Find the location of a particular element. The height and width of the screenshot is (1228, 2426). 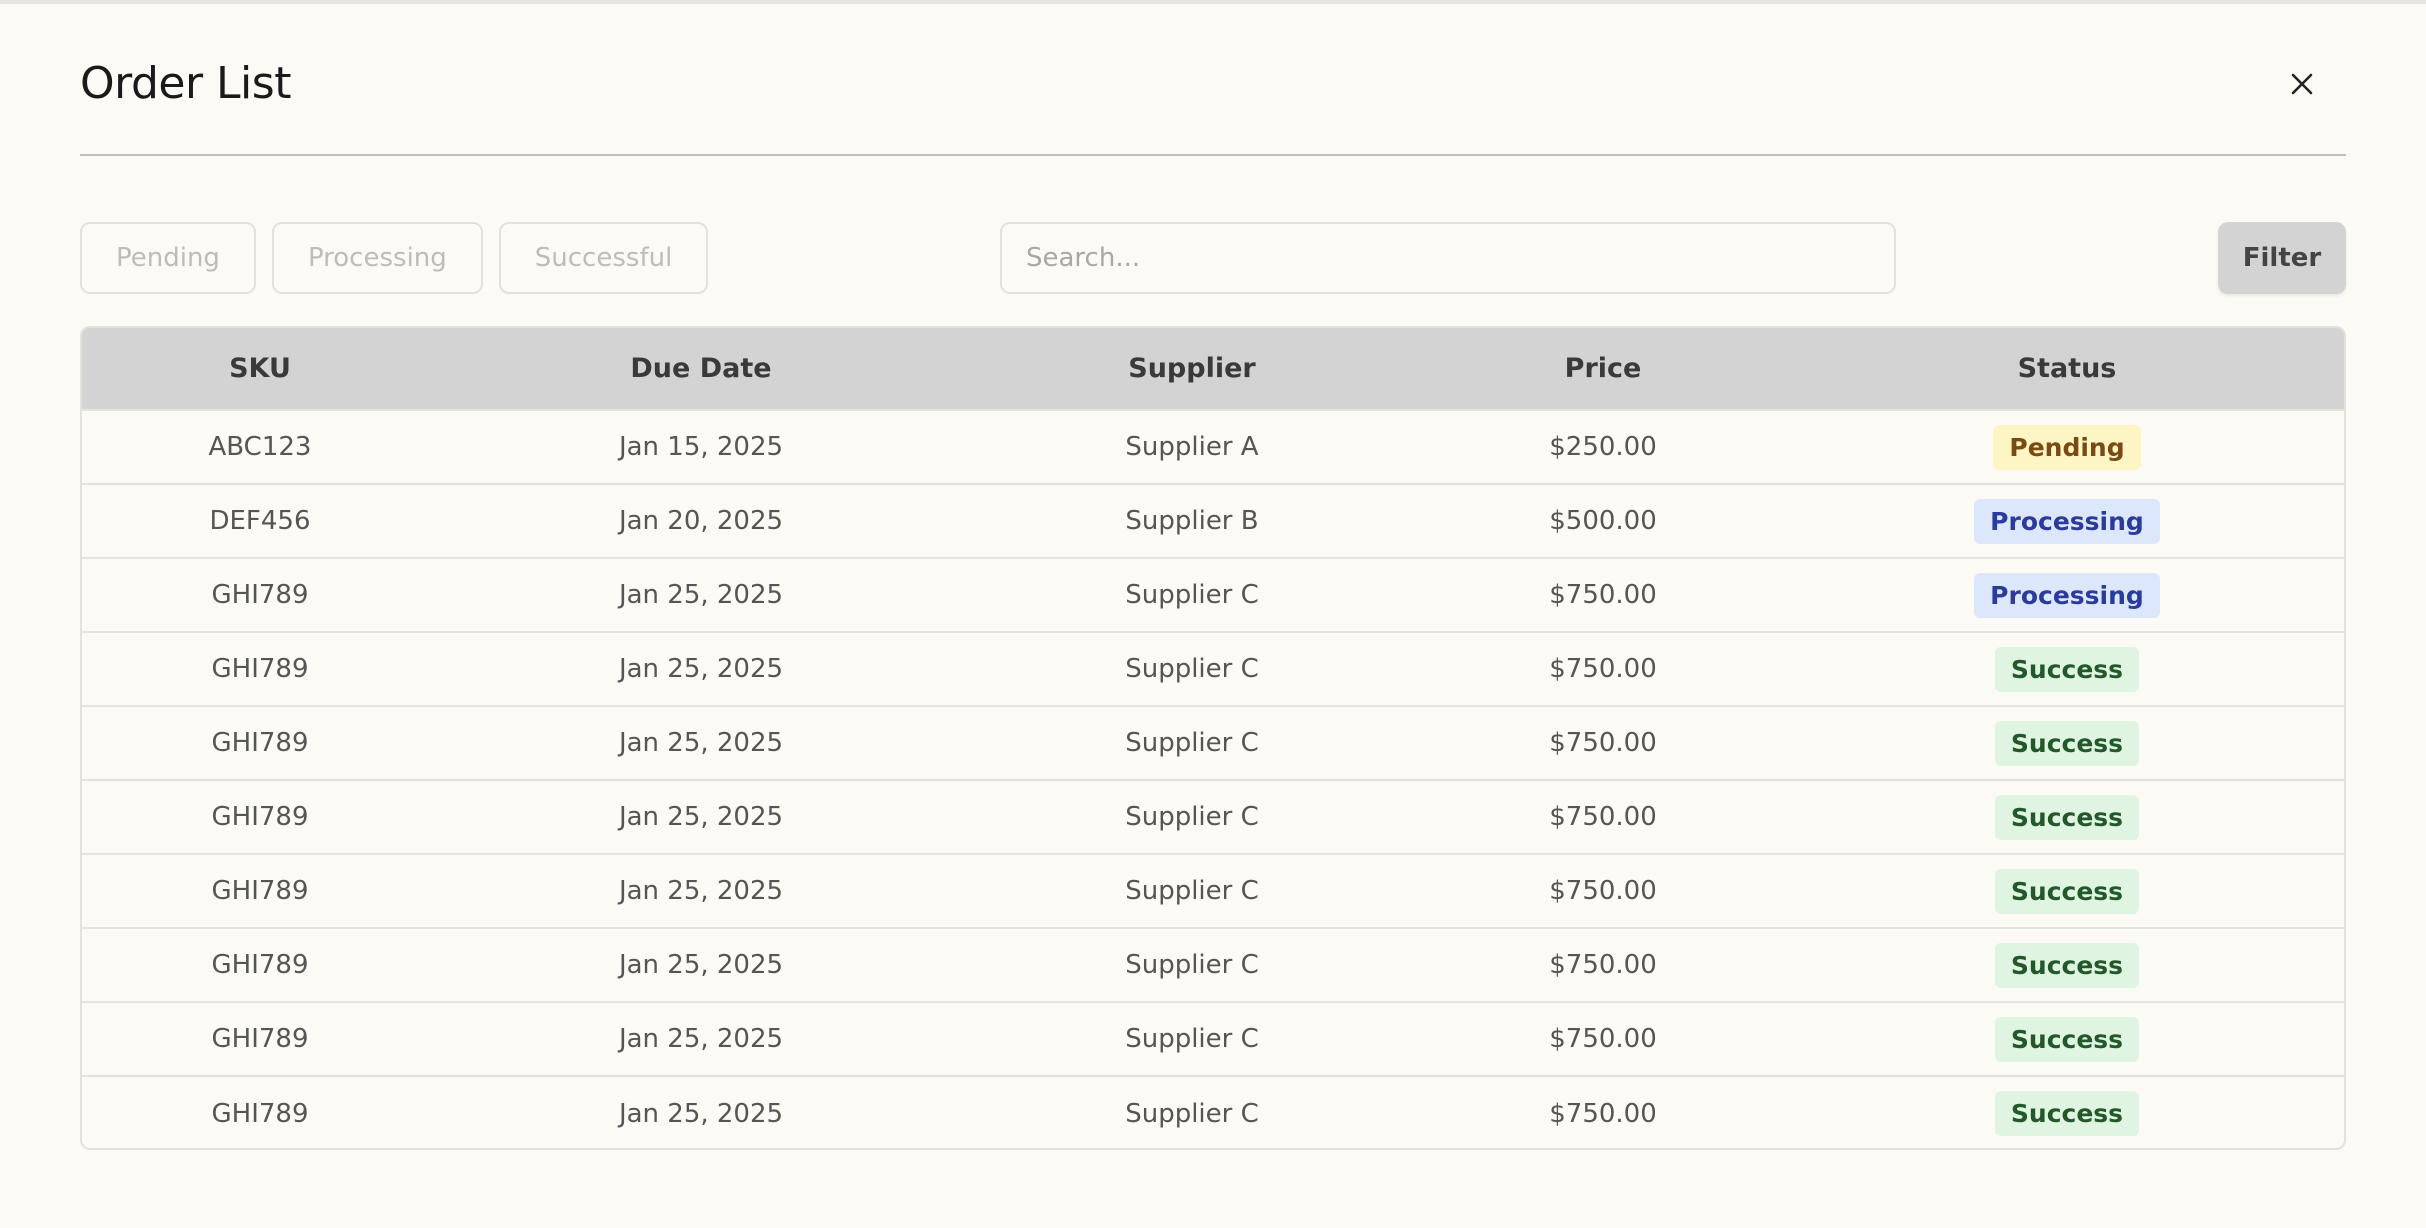

tab-pending: Pending is located at coordinates (168, 258).